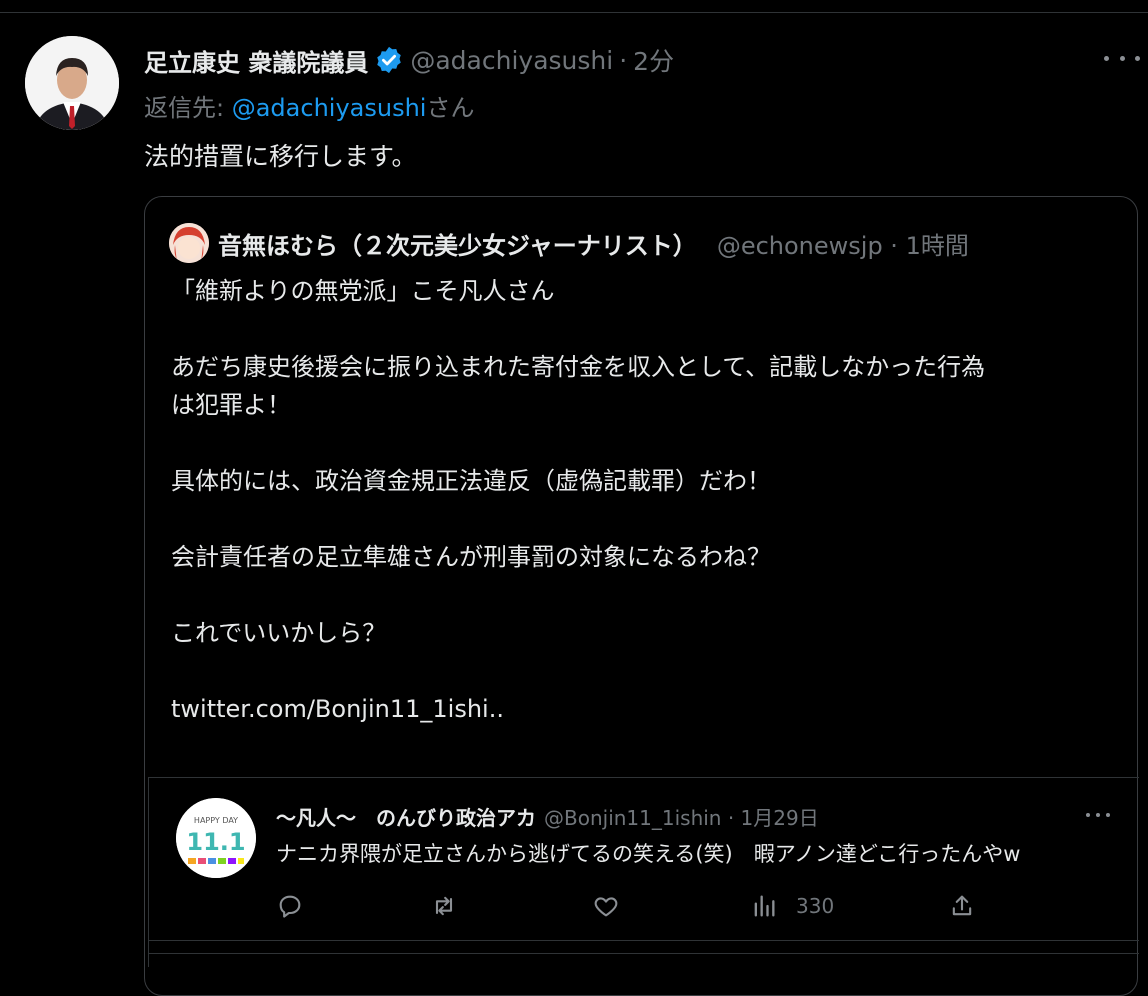 Image resolution: width=1148 pixels, height=996 pixels. Describe the element at coordinates (409, 60) in the screenshot. I see `tweet-header: 足立康史 衆議院議員 @adachiyasushi · 2分` at that location.